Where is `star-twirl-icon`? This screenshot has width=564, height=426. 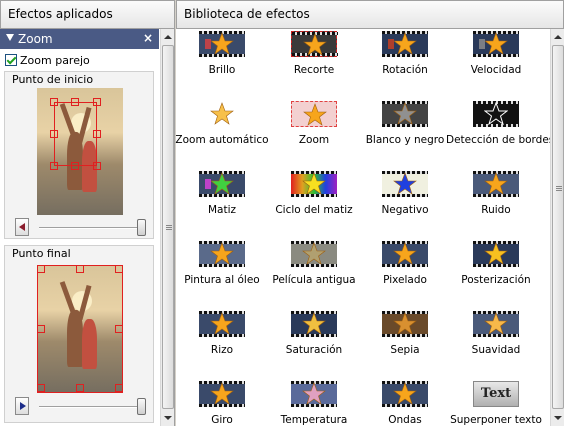 star-twirl-icon is located at coordinates (222, 394).